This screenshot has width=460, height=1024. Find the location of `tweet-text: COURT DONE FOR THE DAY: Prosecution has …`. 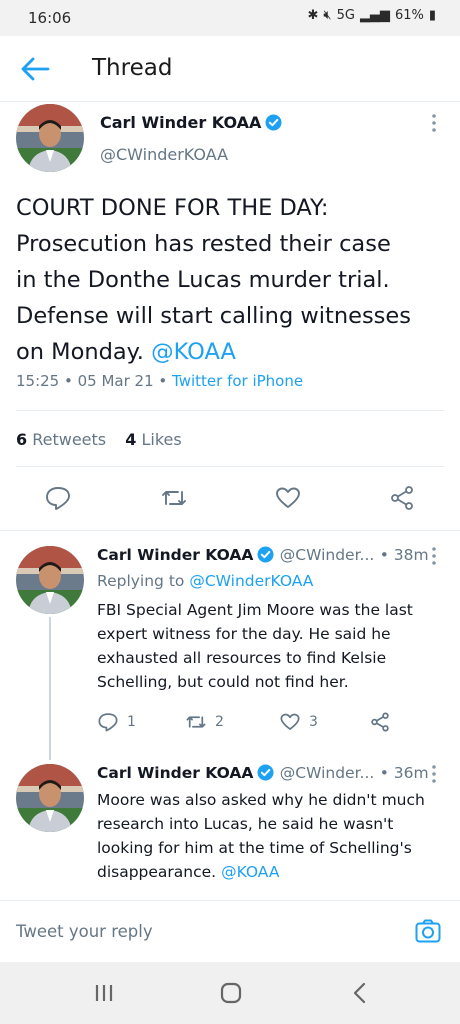

tweet-text: COURT DONE FOR THE DAY: Prosecution has … is located at coordinates (213, 280).